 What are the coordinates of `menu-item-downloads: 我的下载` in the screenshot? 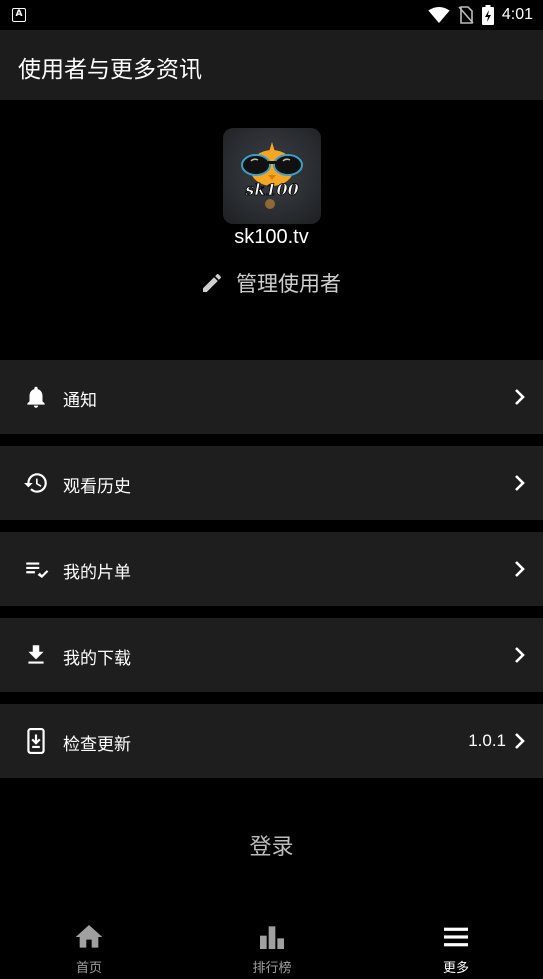 It's located at (271, 655).